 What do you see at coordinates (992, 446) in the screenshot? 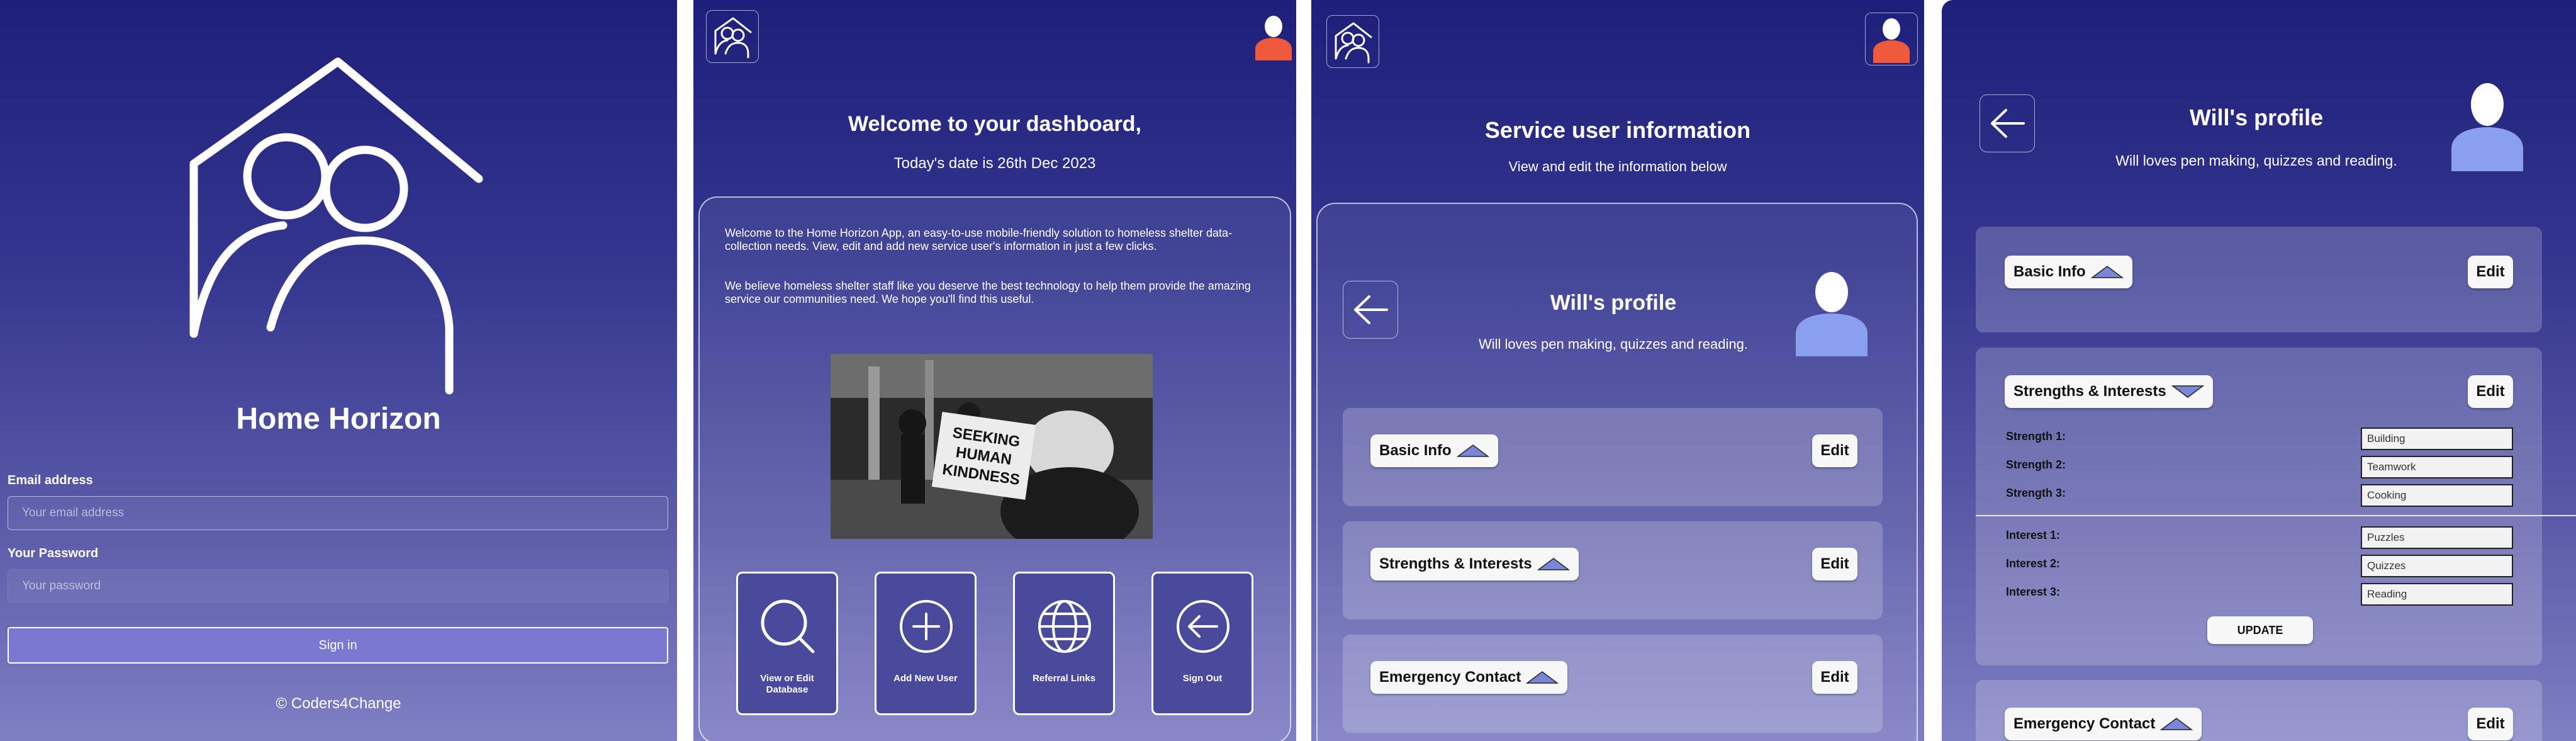
I see `homeless-man-photo: SEEKING HUMAN KINDNESS` at bounding box center [992, 446].